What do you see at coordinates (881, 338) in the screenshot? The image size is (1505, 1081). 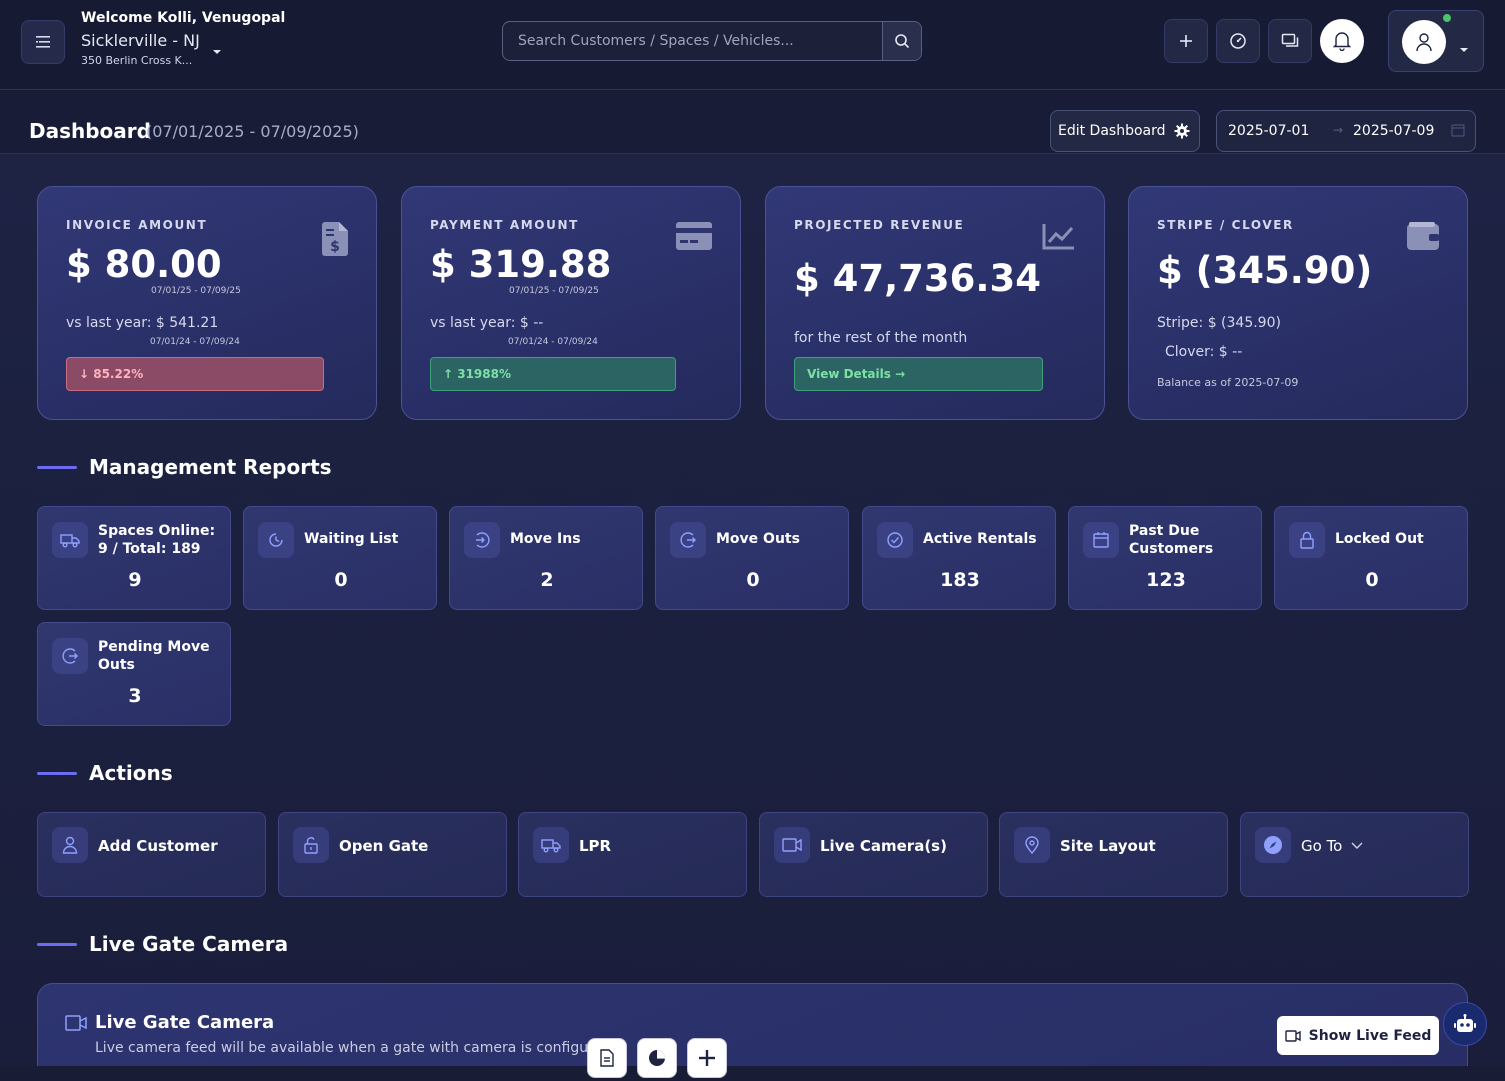 I see `projected-revenue-note: for the rest of the month` at bounding box center [881, 338].